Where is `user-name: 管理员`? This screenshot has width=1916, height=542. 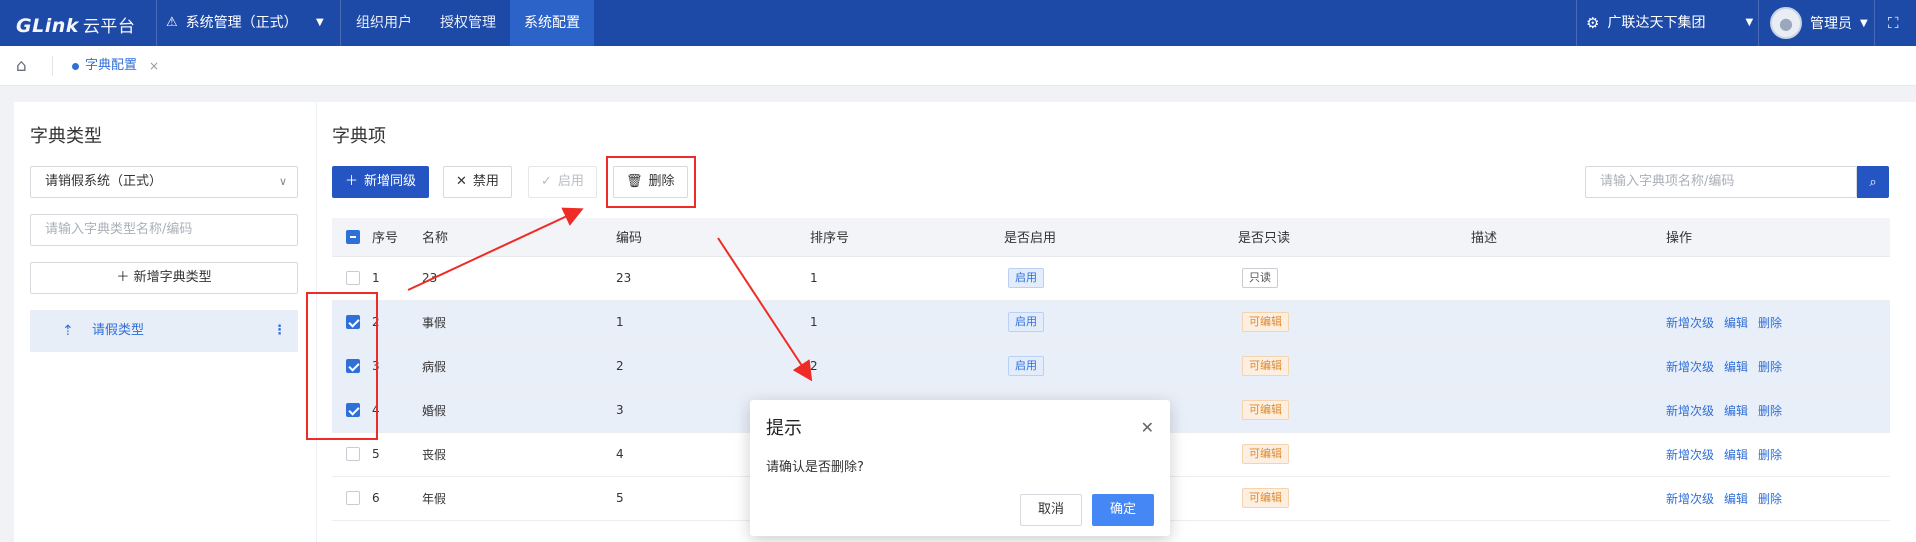
user-name: 管理员 is located at coordinates (1831, 24).